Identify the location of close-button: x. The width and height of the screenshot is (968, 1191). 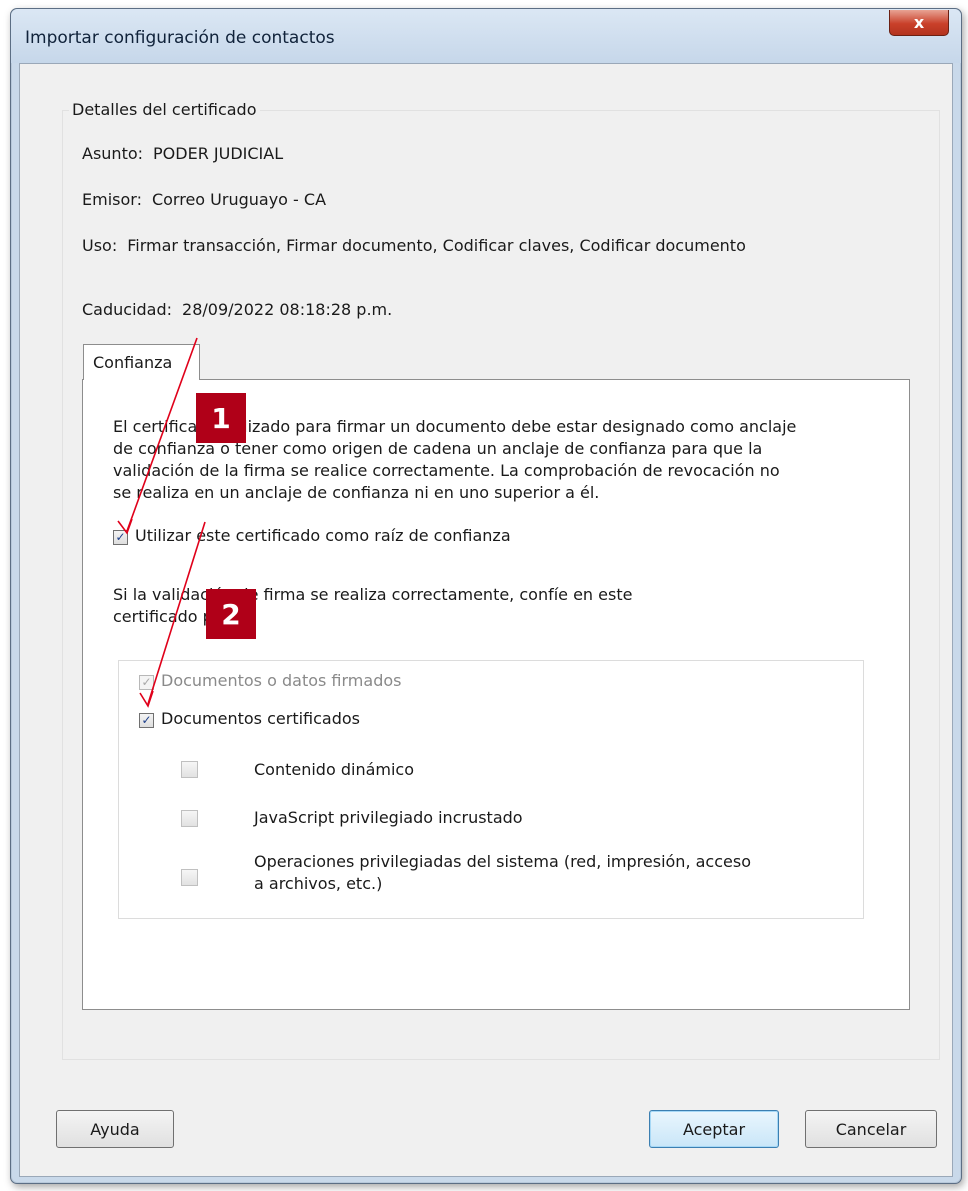
(919, 23).